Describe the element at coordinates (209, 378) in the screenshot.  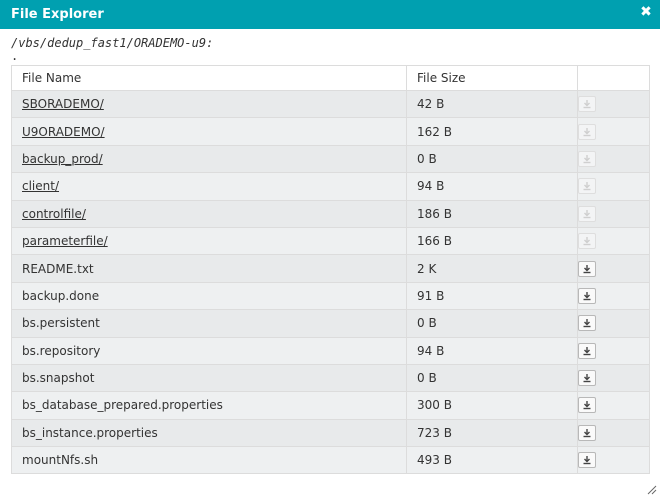
I see `file-name-cell: bs.snapshot` at that location.